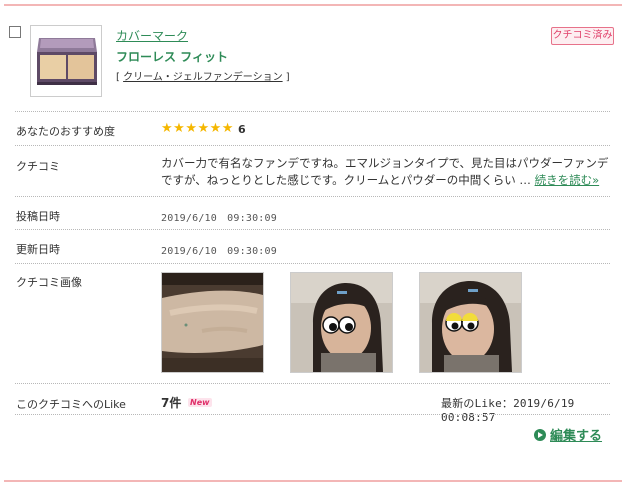  I want to click on category-bracket-close: ], so click(286, 77).